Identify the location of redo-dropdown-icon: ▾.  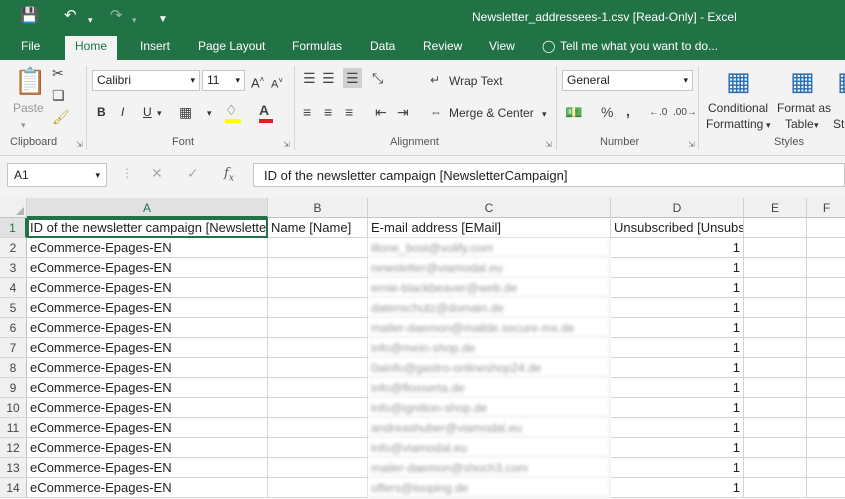
(134, 20).